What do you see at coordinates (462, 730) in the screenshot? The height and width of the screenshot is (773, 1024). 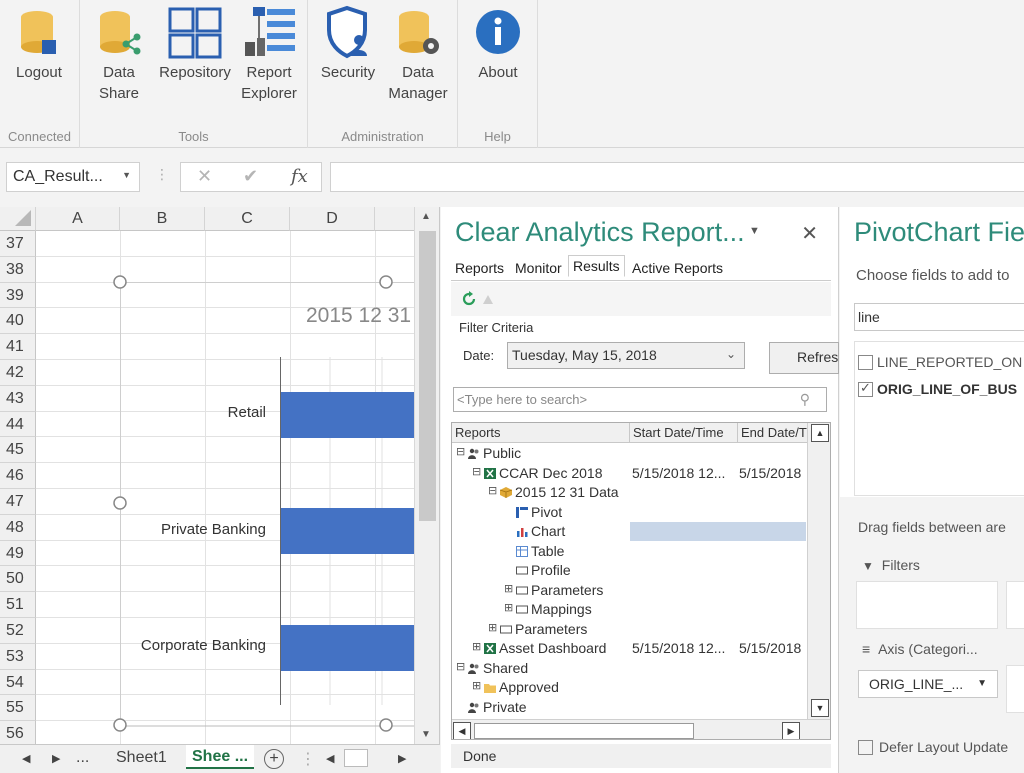 I see `scroll-left-icon: ◀` at bounding box center [462, 730].